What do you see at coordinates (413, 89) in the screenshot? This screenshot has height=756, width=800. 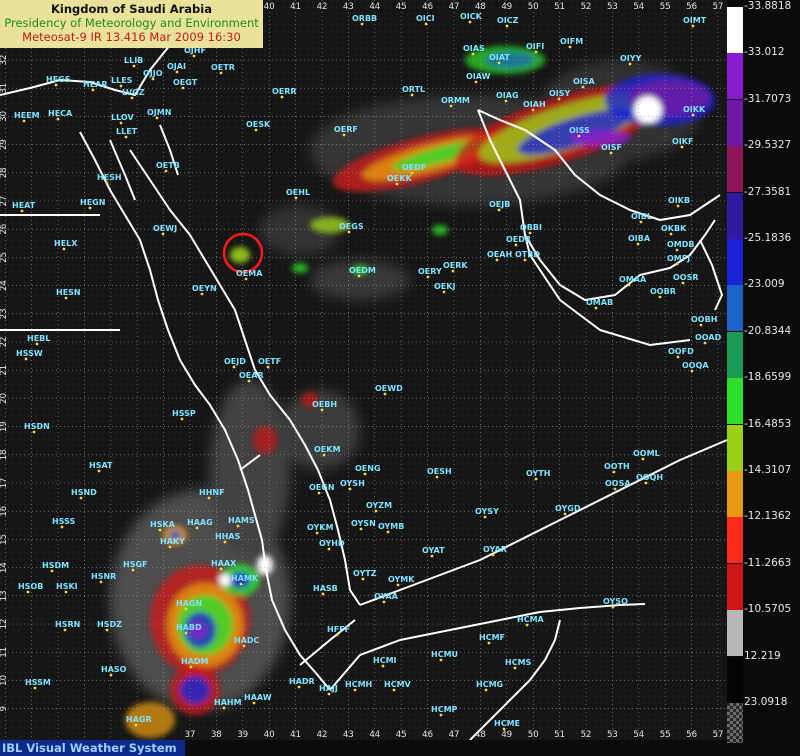 I see `station-code: ORTL` at bounding box center [413, 89].